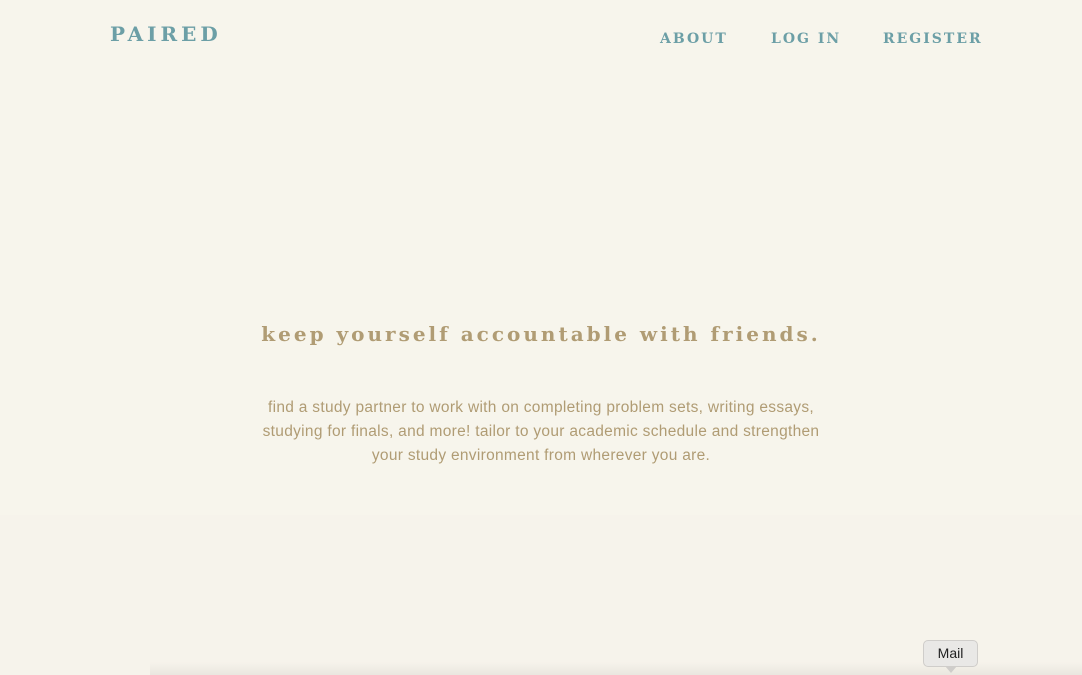 The image size is (1082, 675). What do you see at coordinates (694, 39) in the screenshot?
I see `nav-about-link: ABOUT` at bounding box center [694, 39].